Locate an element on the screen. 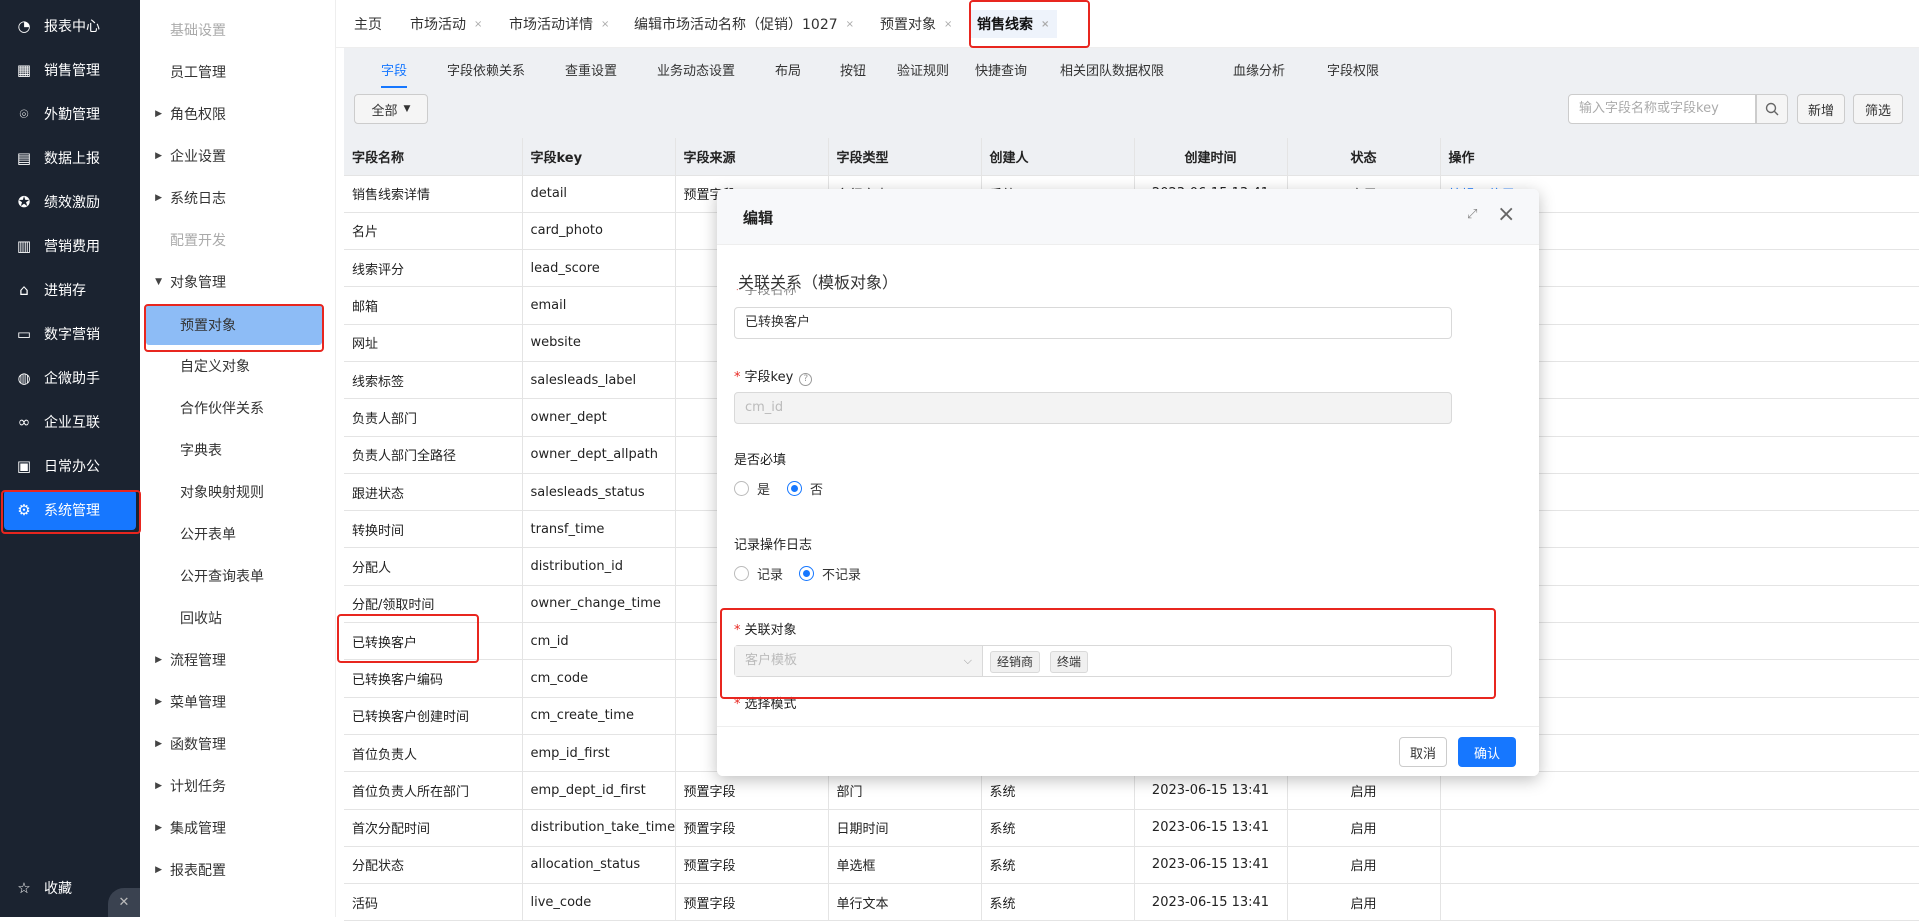 Image resolution: width=1919 pixels, height=921 pixels. close-icon: × is located at coordinates (1506, 215).